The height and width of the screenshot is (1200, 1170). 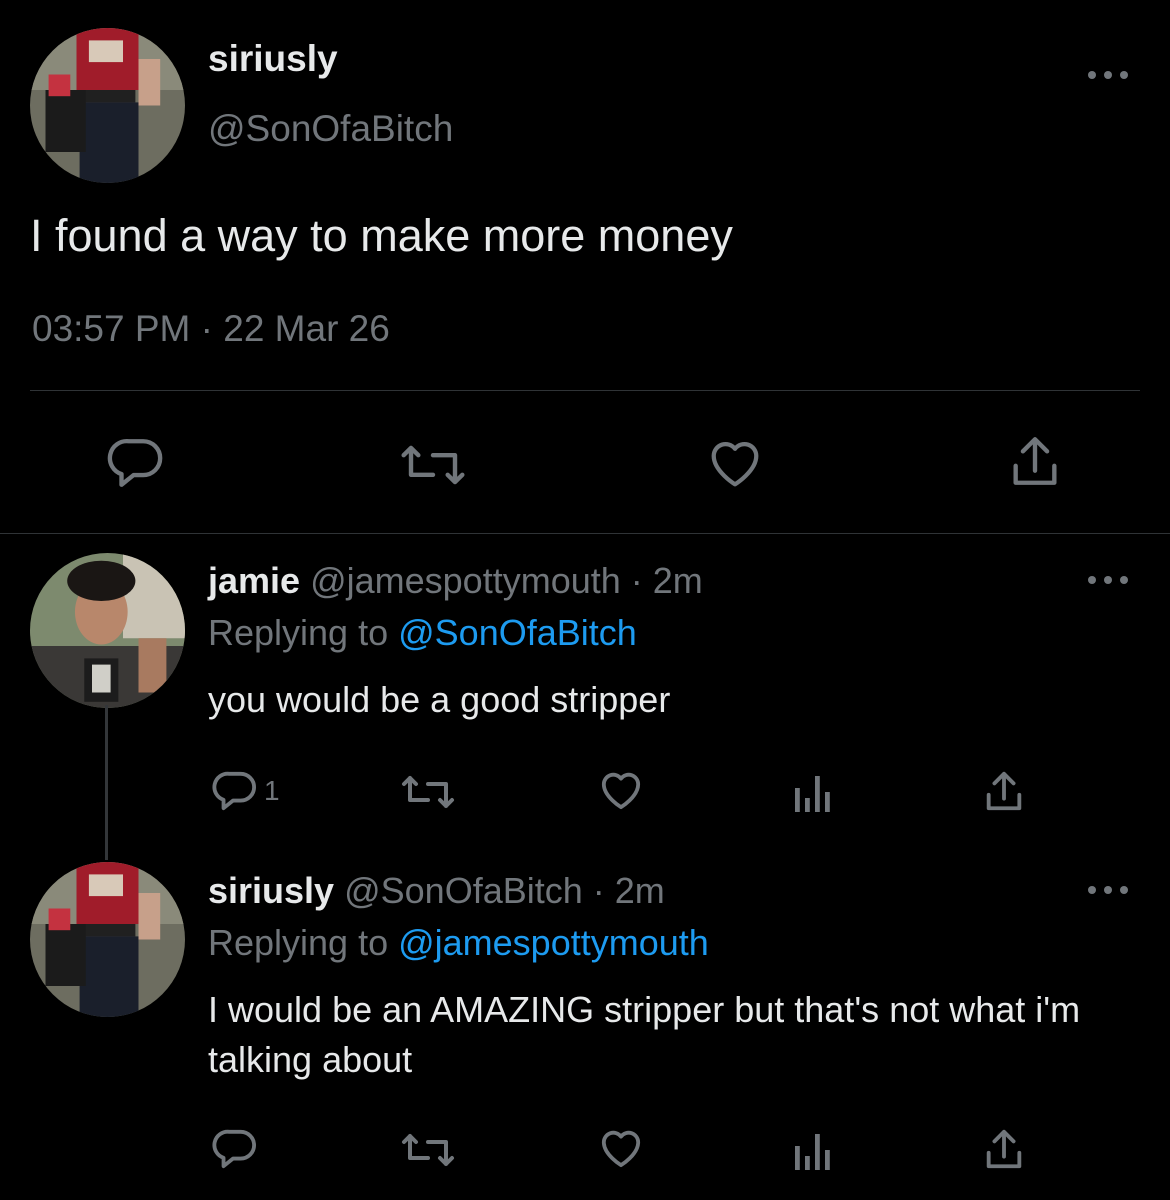 I want to click on thread-line, so click(x=106, y=782).